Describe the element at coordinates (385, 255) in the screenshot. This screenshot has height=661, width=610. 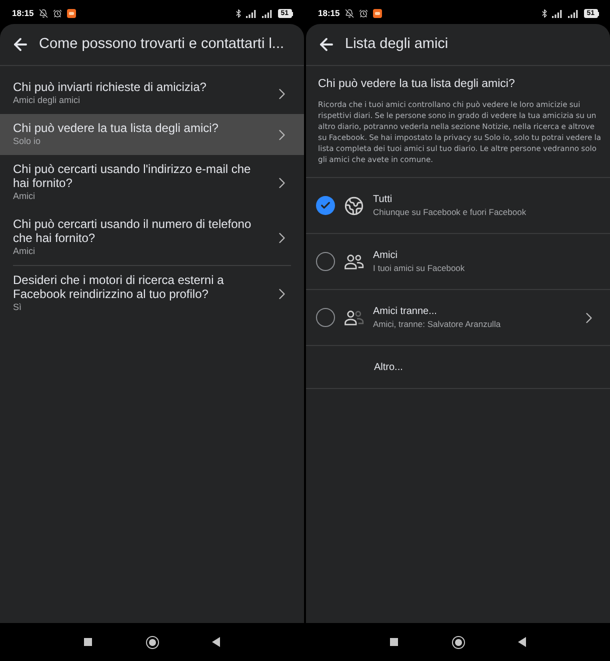
I see `option-label: Amici` at that location.